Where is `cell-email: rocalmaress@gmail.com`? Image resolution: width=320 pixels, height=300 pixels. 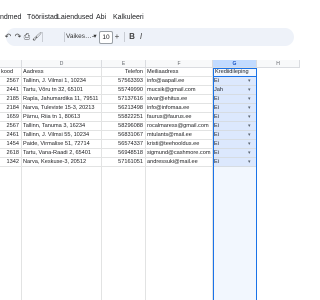
cell-email: rocalmaress@gmail.com is located at coordinates (179, 126).